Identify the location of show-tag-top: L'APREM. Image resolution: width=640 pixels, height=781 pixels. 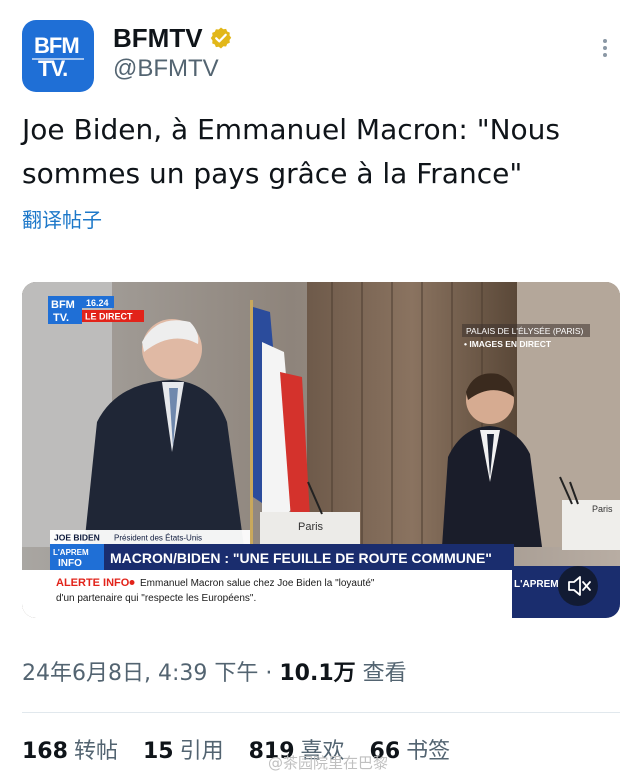
(71, 552).